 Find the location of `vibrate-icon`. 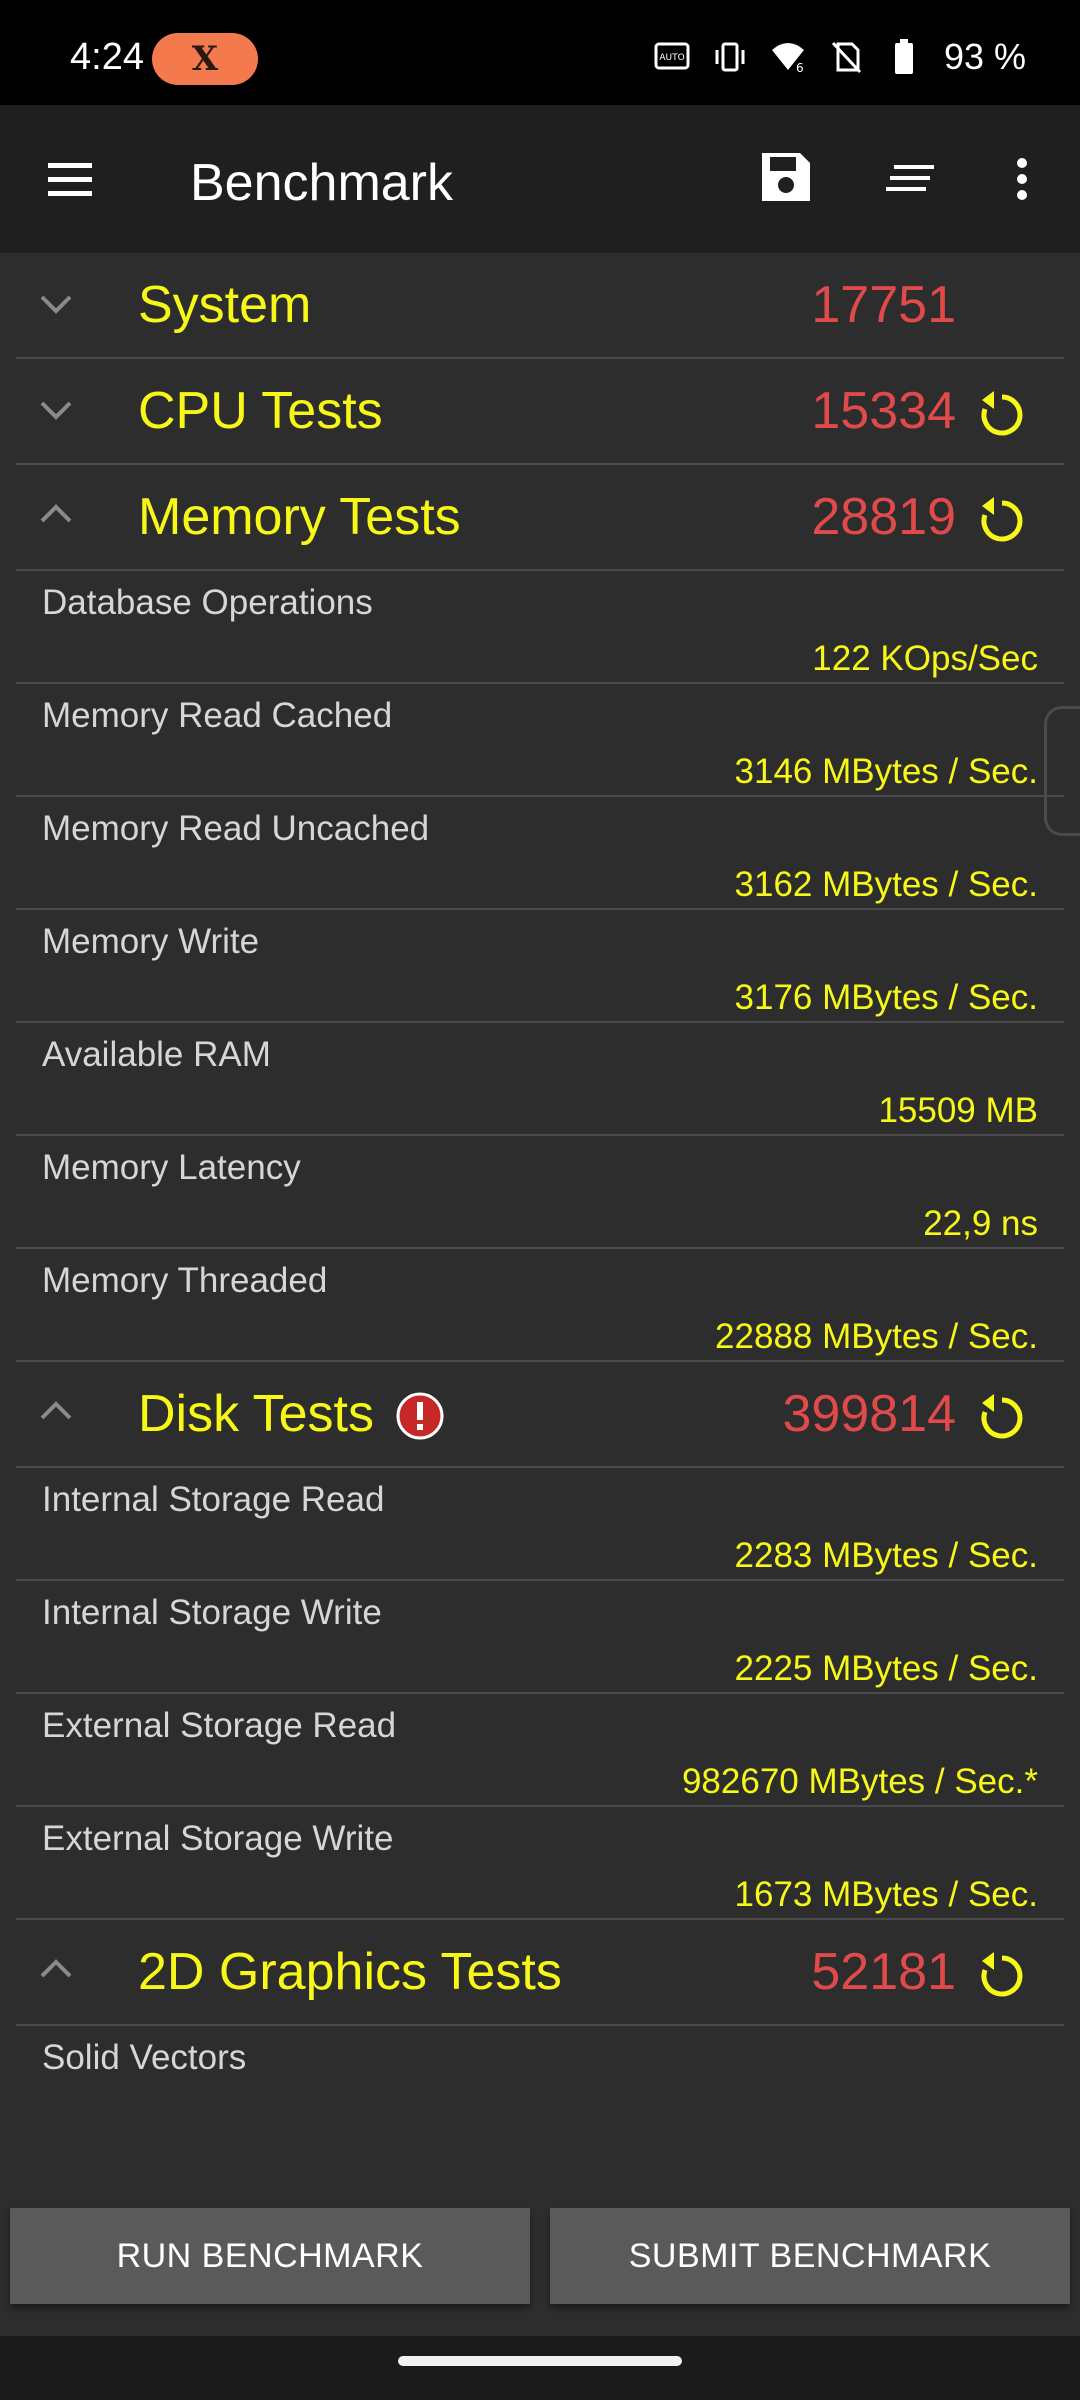

vibrate-icon is located at coordinates (730, 57).